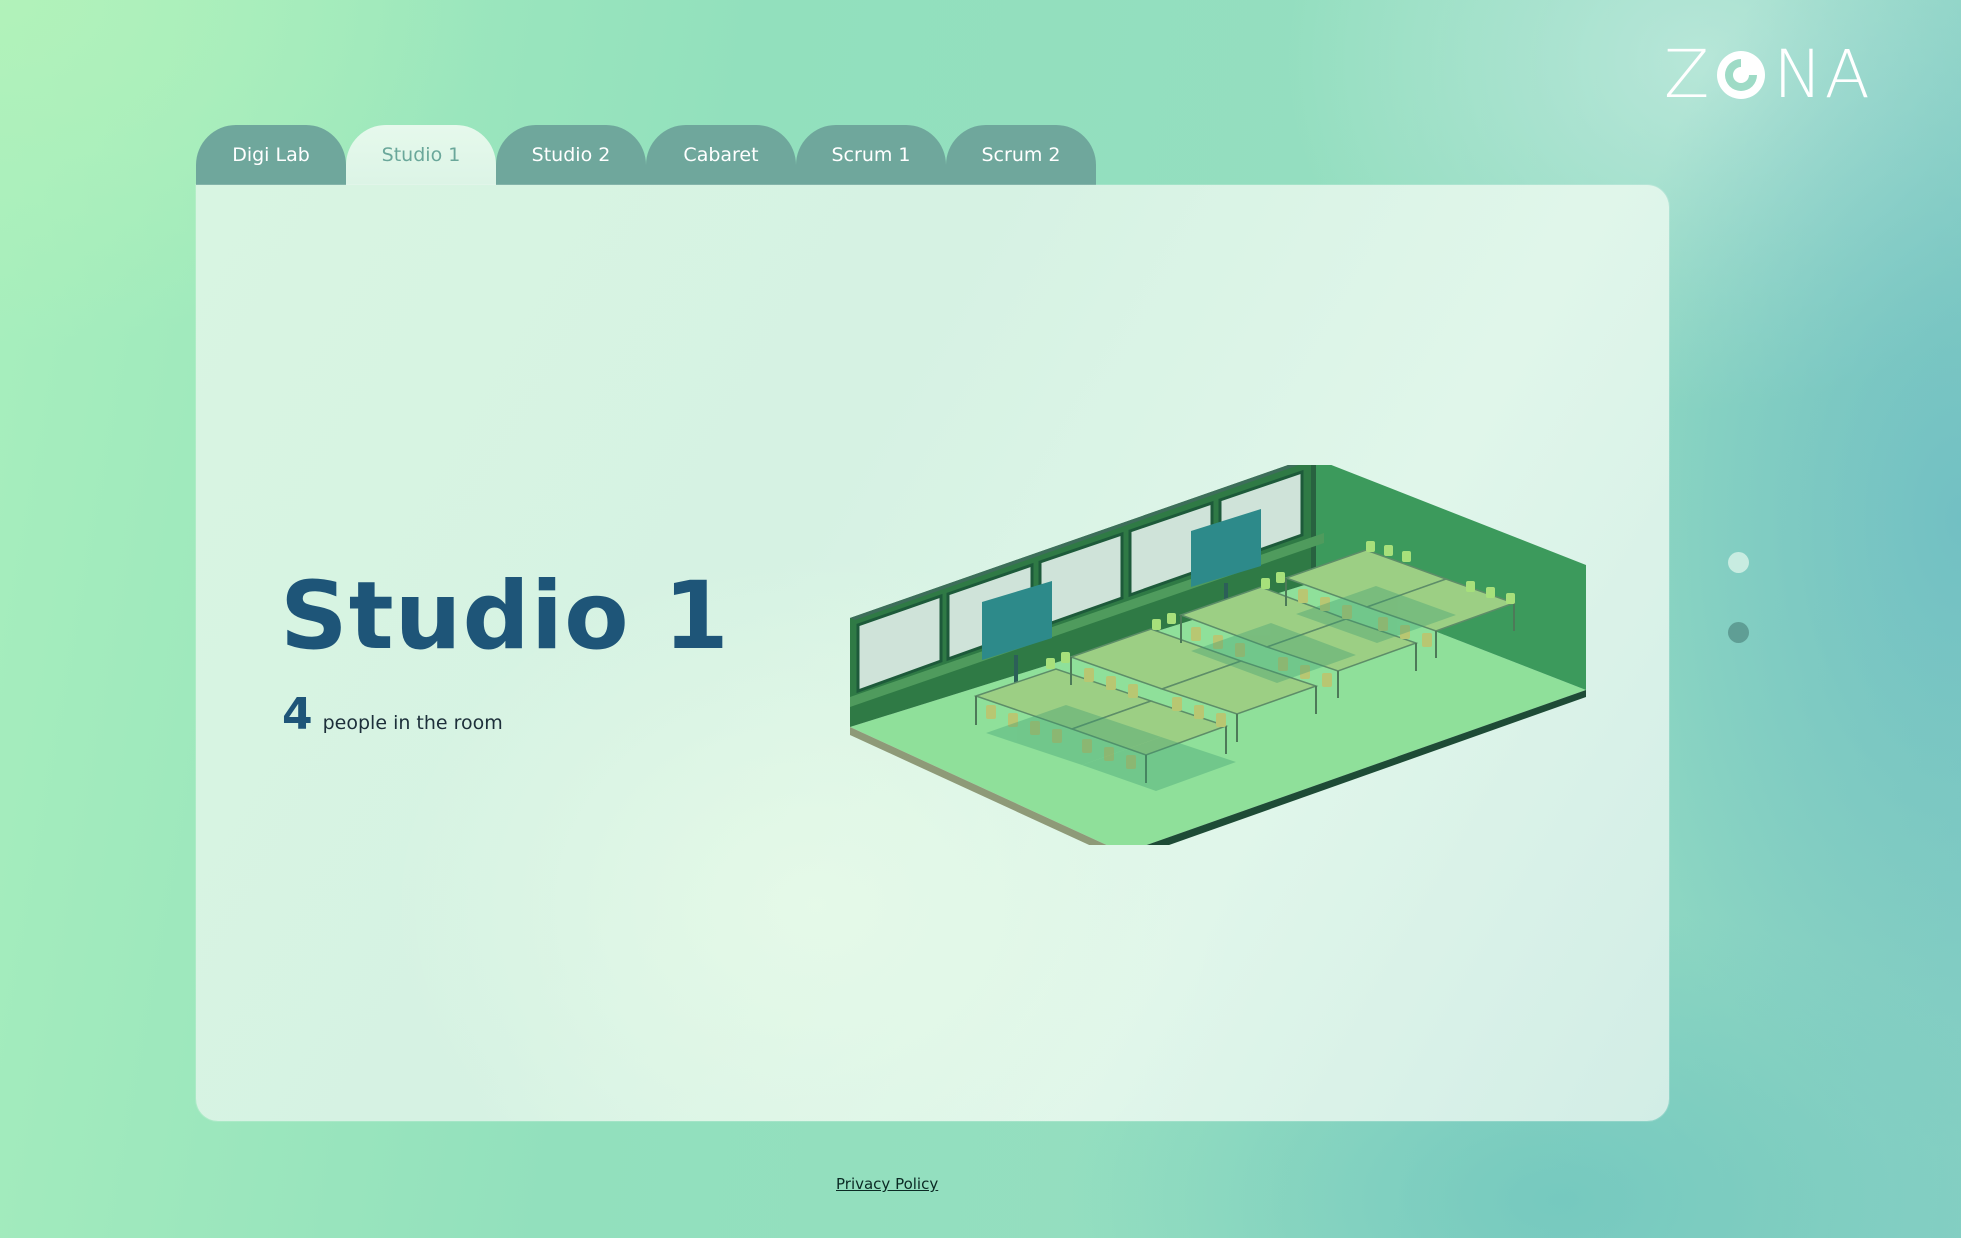 The width and height of the screenshot is (1961, 1238). I want to click on tab-scrum-2: Scrum 2, so click(1021, 155).